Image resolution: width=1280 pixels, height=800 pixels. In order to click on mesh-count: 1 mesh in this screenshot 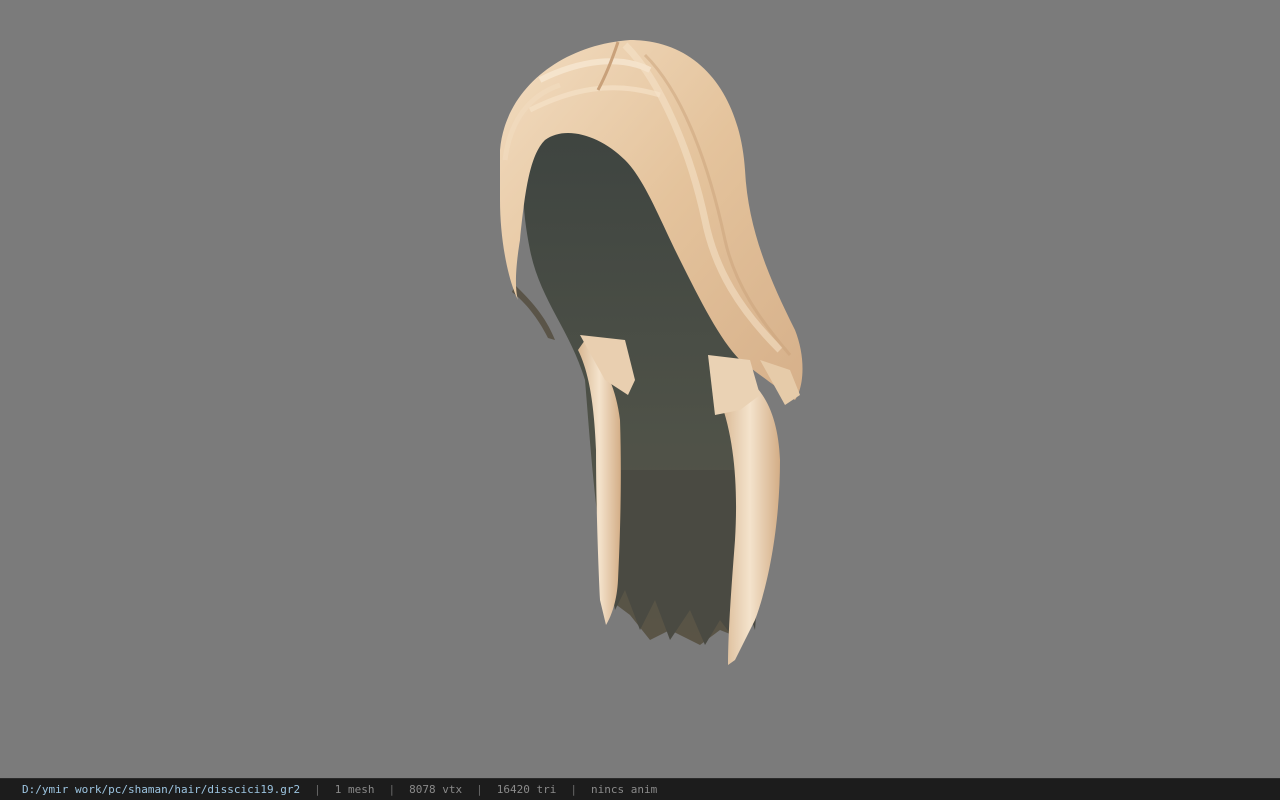, I will do `click(354, 789)`.